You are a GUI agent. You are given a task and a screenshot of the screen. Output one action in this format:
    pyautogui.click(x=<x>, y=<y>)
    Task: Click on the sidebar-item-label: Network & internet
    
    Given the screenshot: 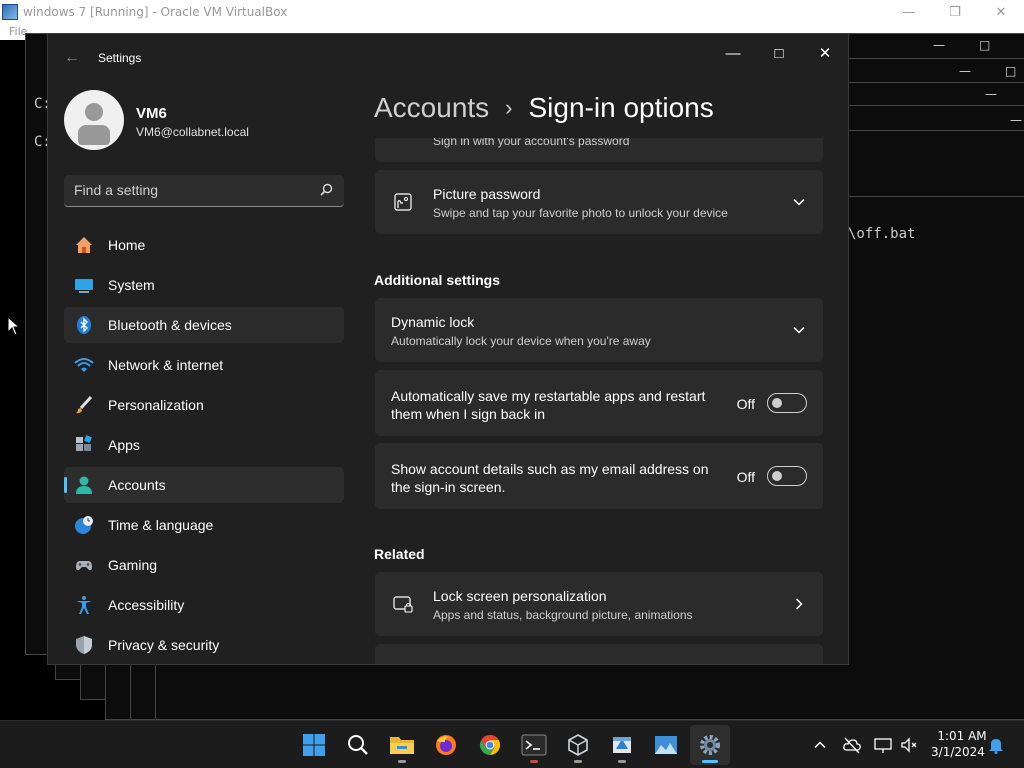 What is the action you would take?
    pyautogui.click(x=166, y=365)
    